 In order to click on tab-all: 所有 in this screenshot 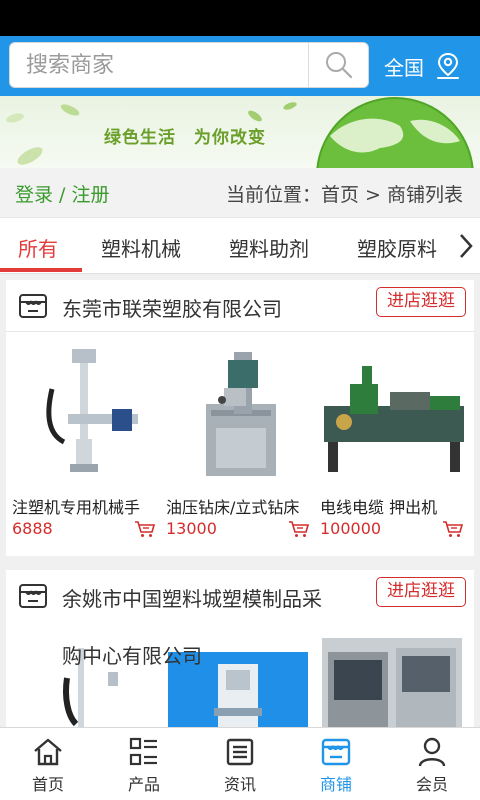, I will do `click(38, 247)`.